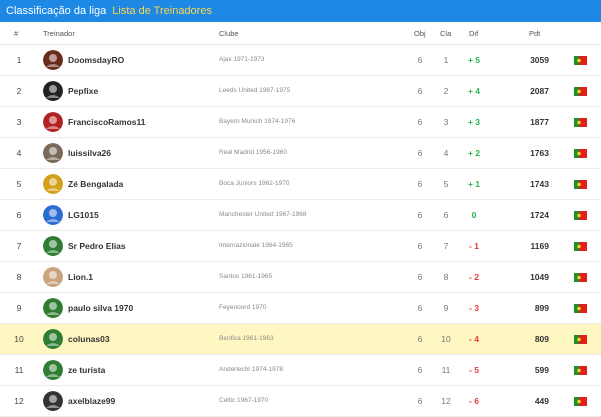 This screenshot has width=601, height=417. What do you see at coordinates (255, 90) in the screenshot?
I see `club-cell: Leeds United 1967-1975` at bounding box center [255, 90].